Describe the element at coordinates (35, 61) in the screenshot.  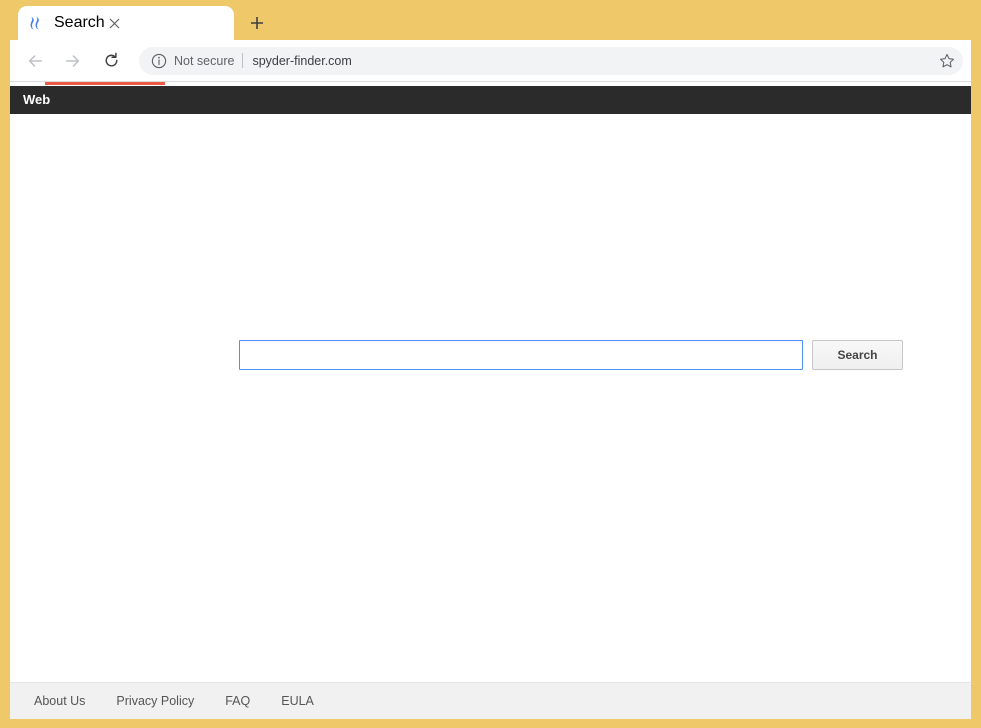
I see `arrow-left-icon` at that location.